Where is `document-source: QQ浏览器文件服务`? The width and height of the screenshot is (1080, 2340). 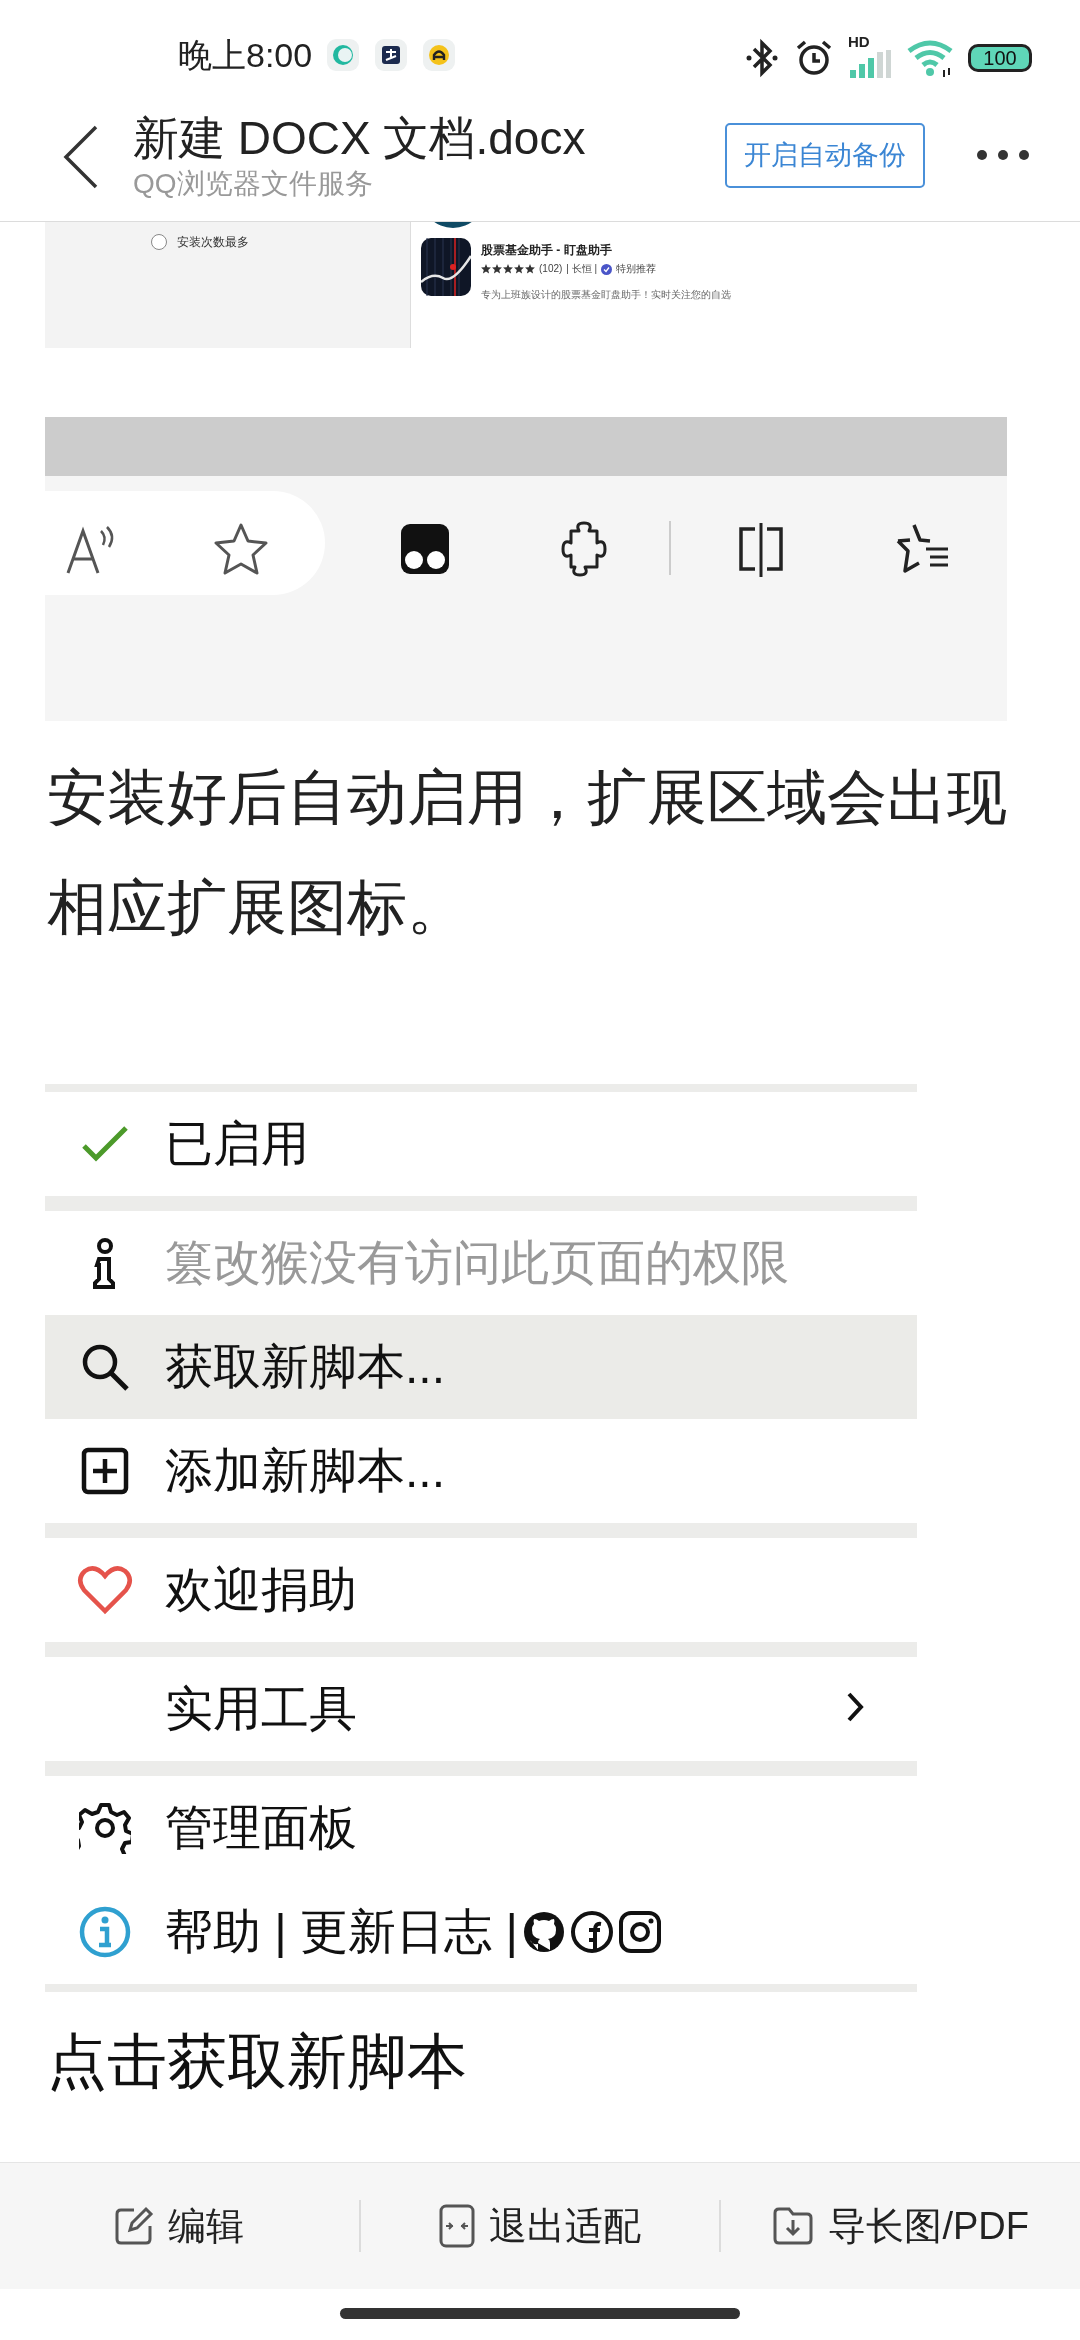 document-source: QQ浏览器文件服务 is located at coordinates (253, 184).